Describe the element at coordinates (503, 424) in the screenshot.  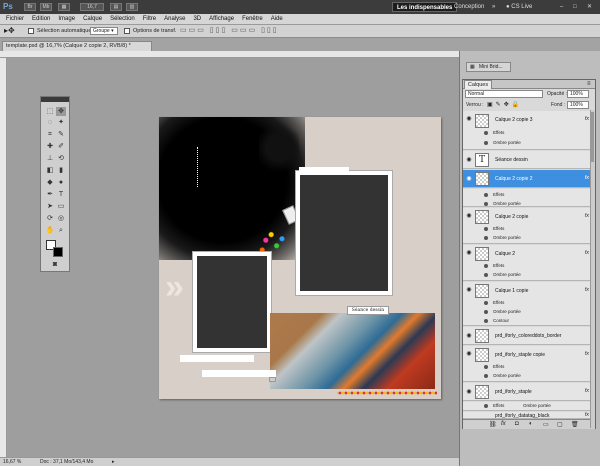
I see `add-style-icon: fx` at that location.